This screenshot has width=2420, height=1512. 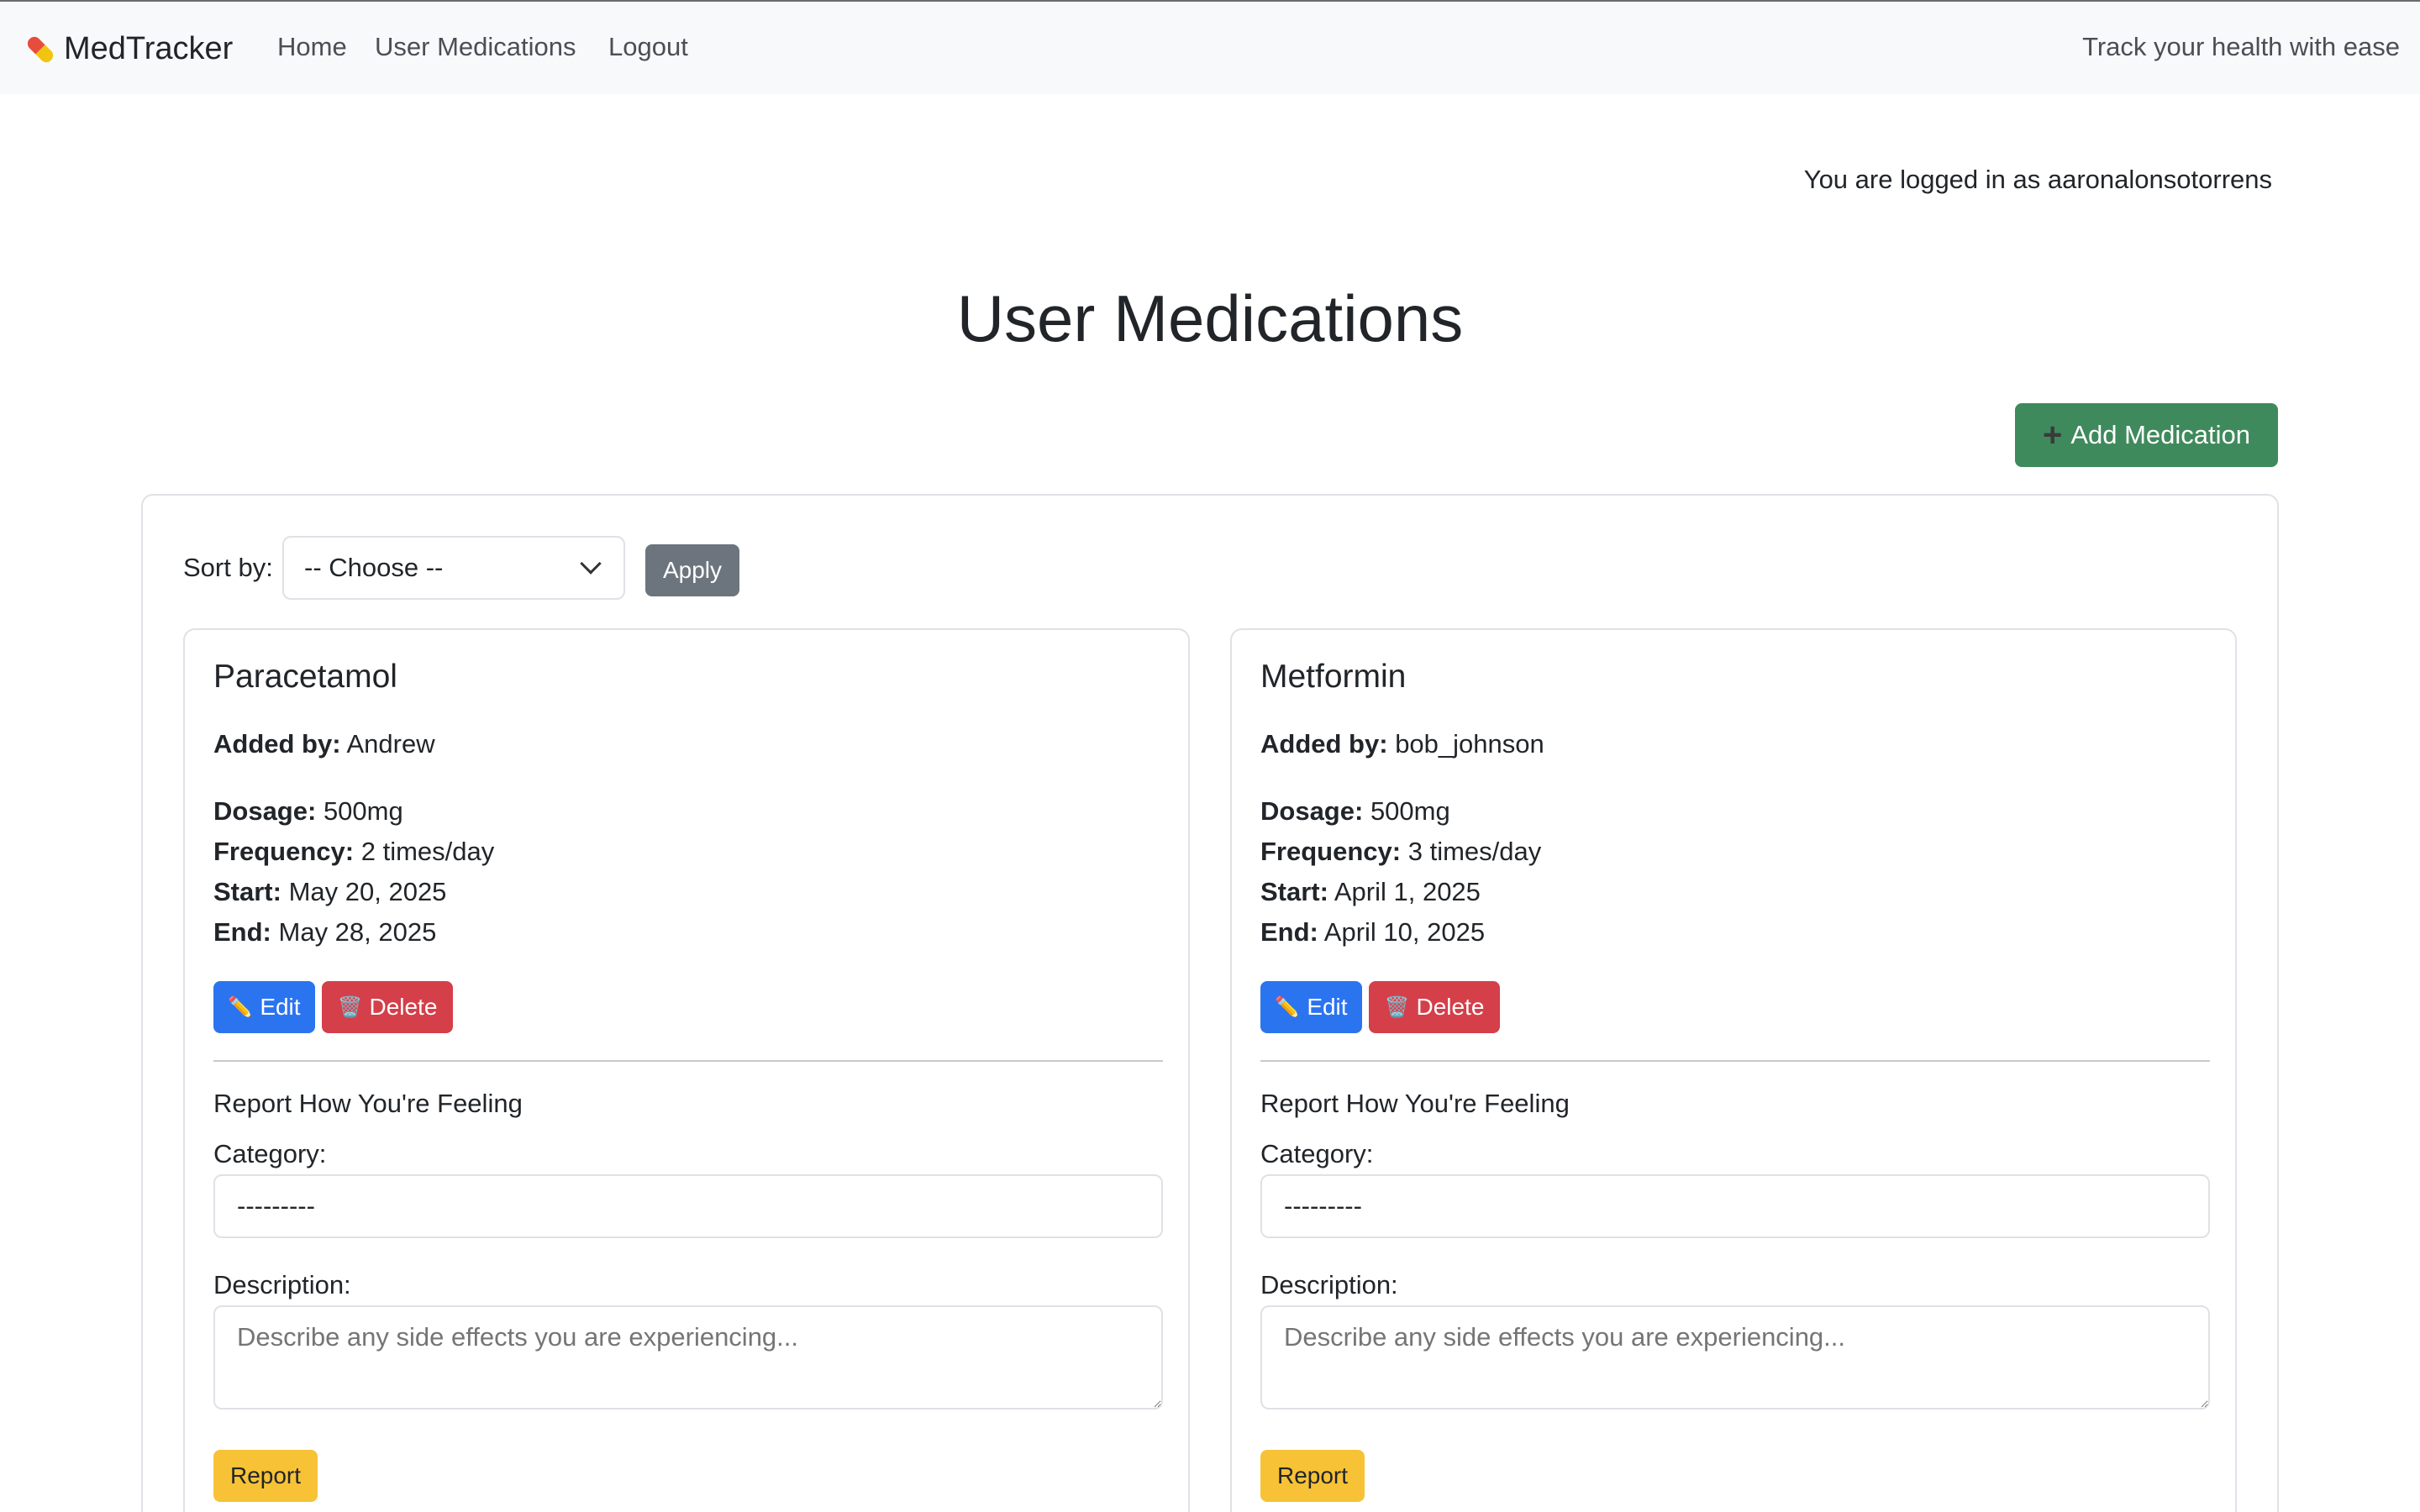 What do you see at coordinates (149, 48) in the screenshot?
I see `brand-name: MedTracker` at bounding box center [149, 48].